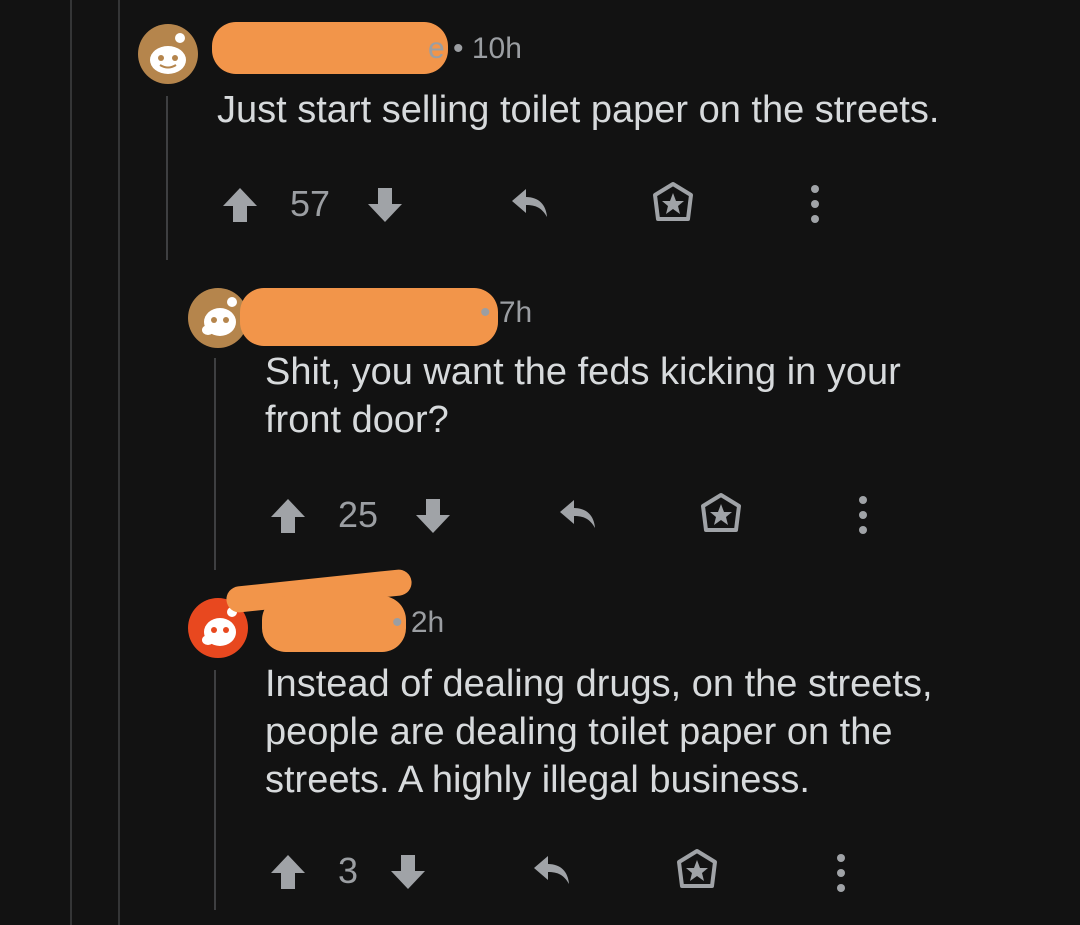  What do you see at coordinates (436, 48) in the screenshot?
I see `username-fragment: e` at bounding box center [436, 48].